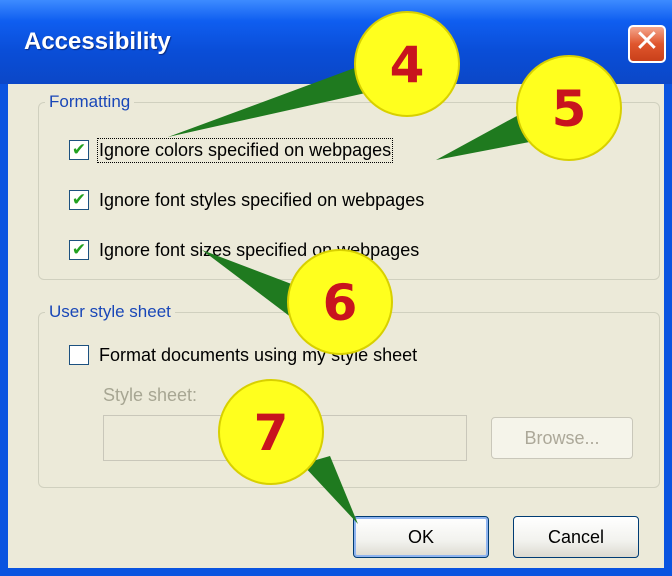 The height and width of the screenshot is (576, 672). Describe the element at coordinates (150, 395) in the screenshot. I see `style-sheet-label: Style sheet:` at that location.